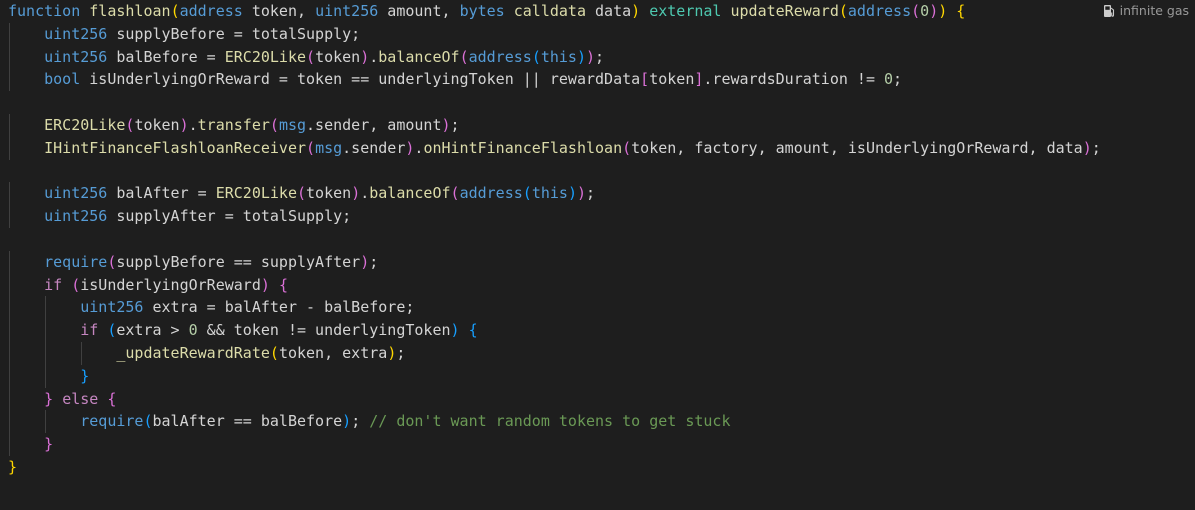  I want to click on code-token: extra >, so click(152, 330).